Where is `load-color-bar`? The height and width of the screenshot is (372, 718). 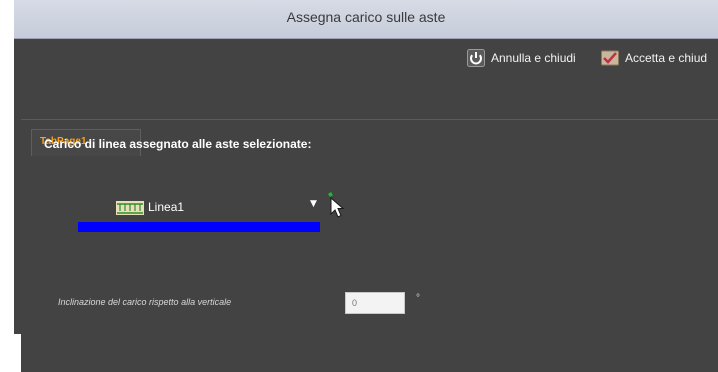
load-color-bar is located at coordinates (199, 227).